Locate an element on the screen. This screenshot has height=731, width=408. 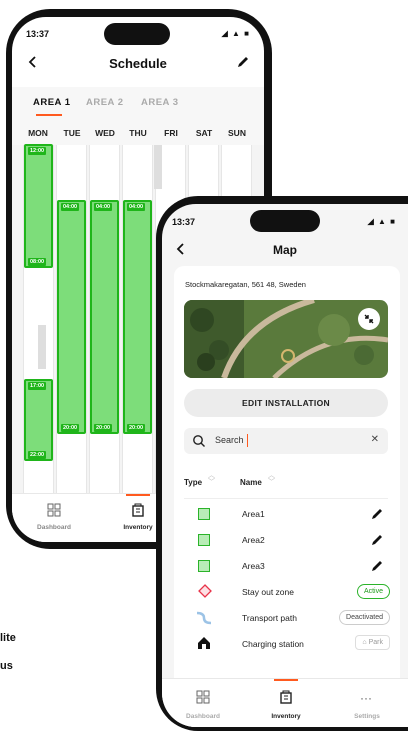
day-mon: MON is located at coordinates (38, 133).